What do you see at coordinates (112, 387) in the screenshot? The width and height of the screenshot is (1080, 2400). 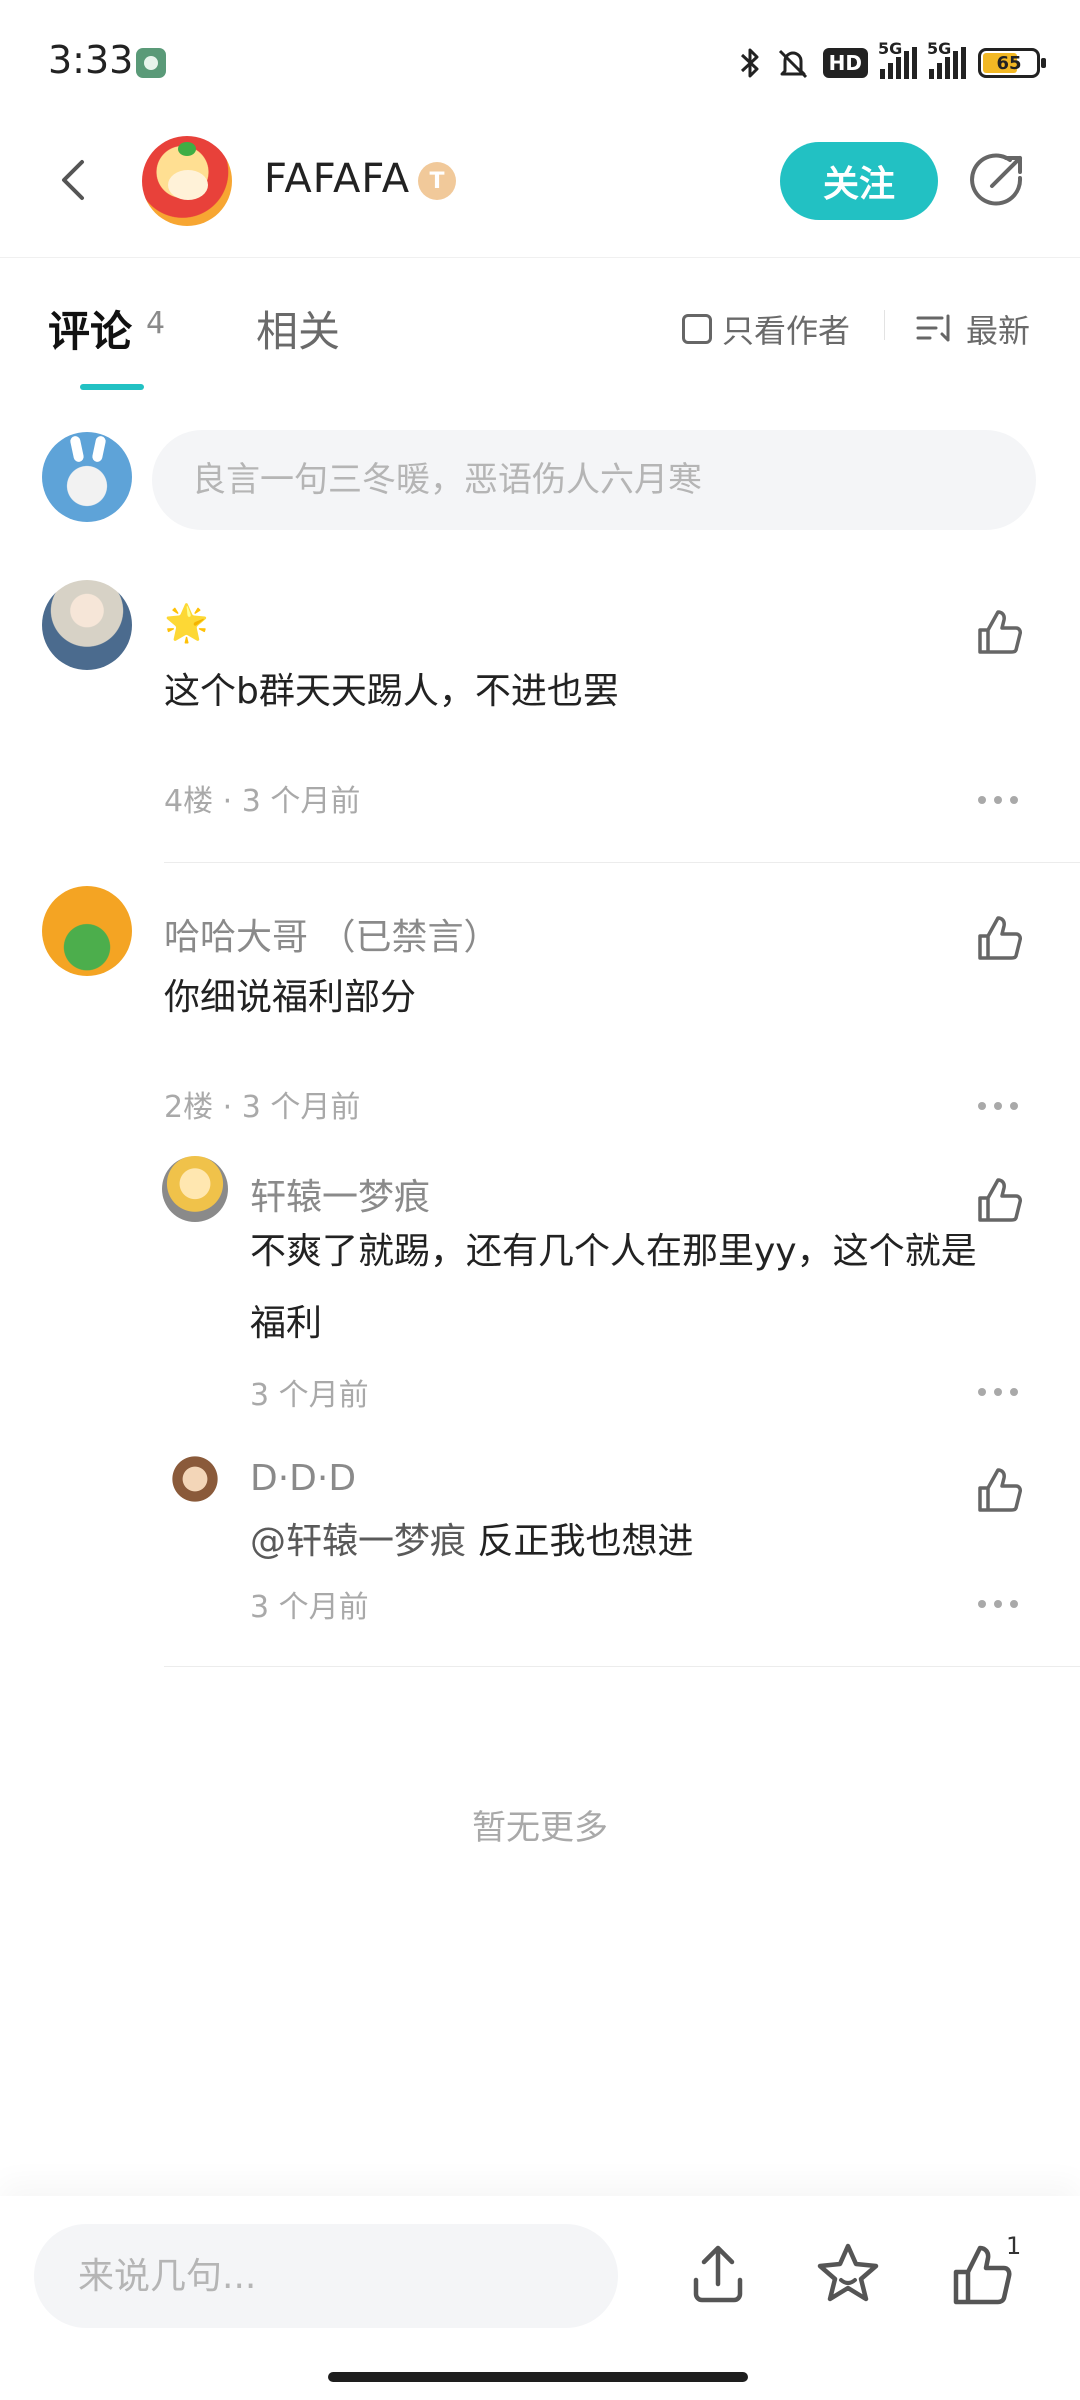 I see `active-tab-indicator` at bounding box center [112, 387].